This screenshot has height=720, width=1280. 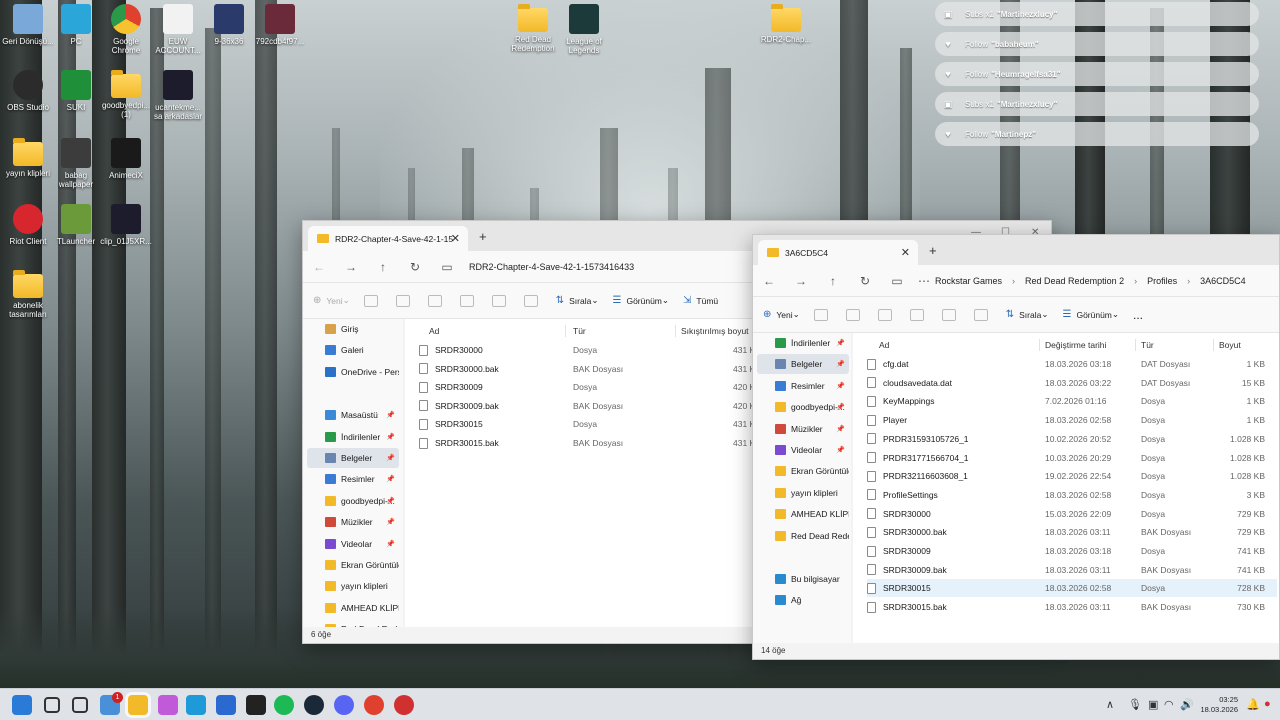 What do you see at coordinates (319, 267) in the screenshot?
I see `back-arrow-icon: ←` at bounding box center [319, 267].